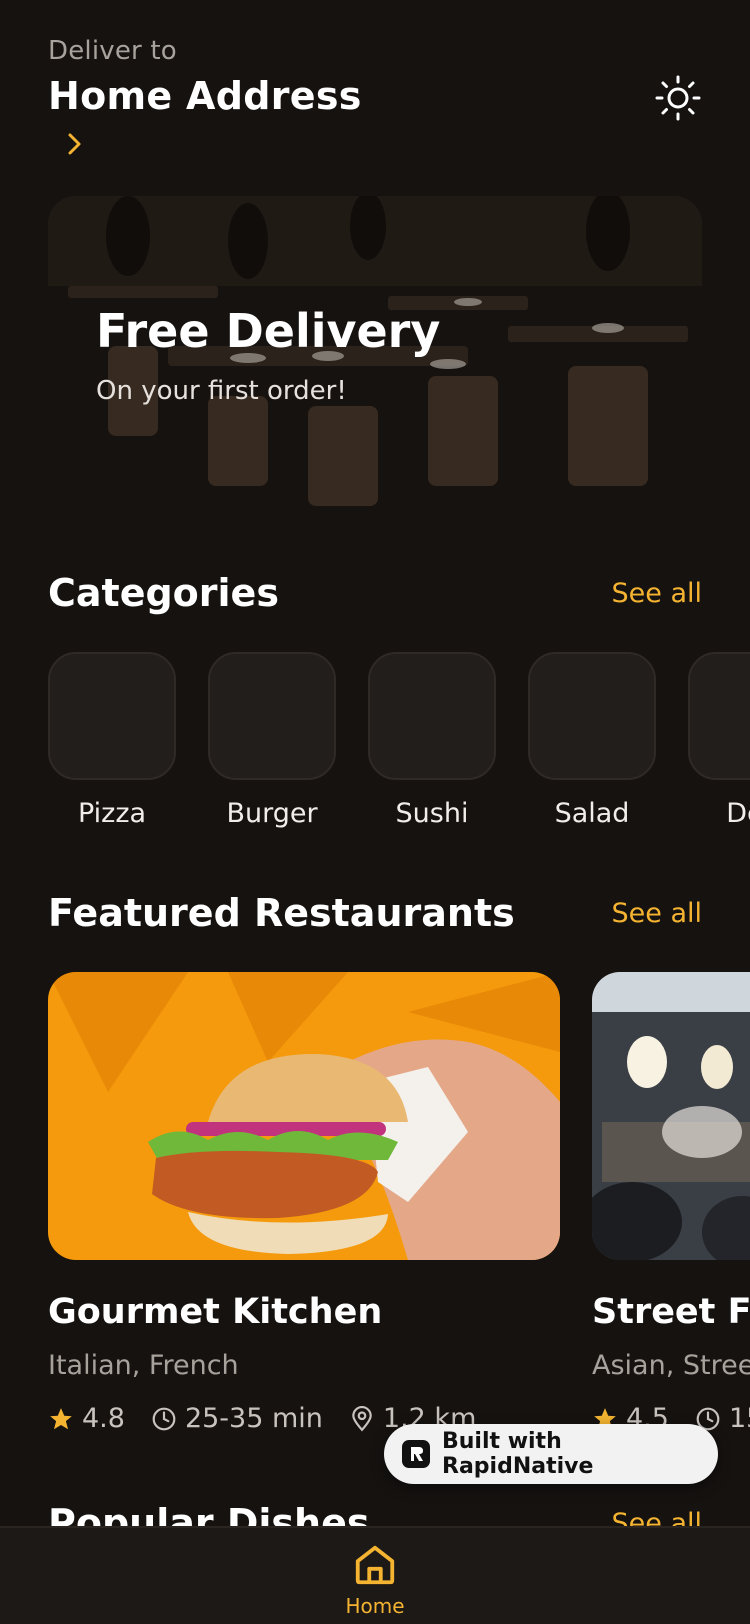  What do you see at coordinates (657, 593) in the screenshot?
I see `categories-see-all-link: See all` at bounding box center [657, 593].